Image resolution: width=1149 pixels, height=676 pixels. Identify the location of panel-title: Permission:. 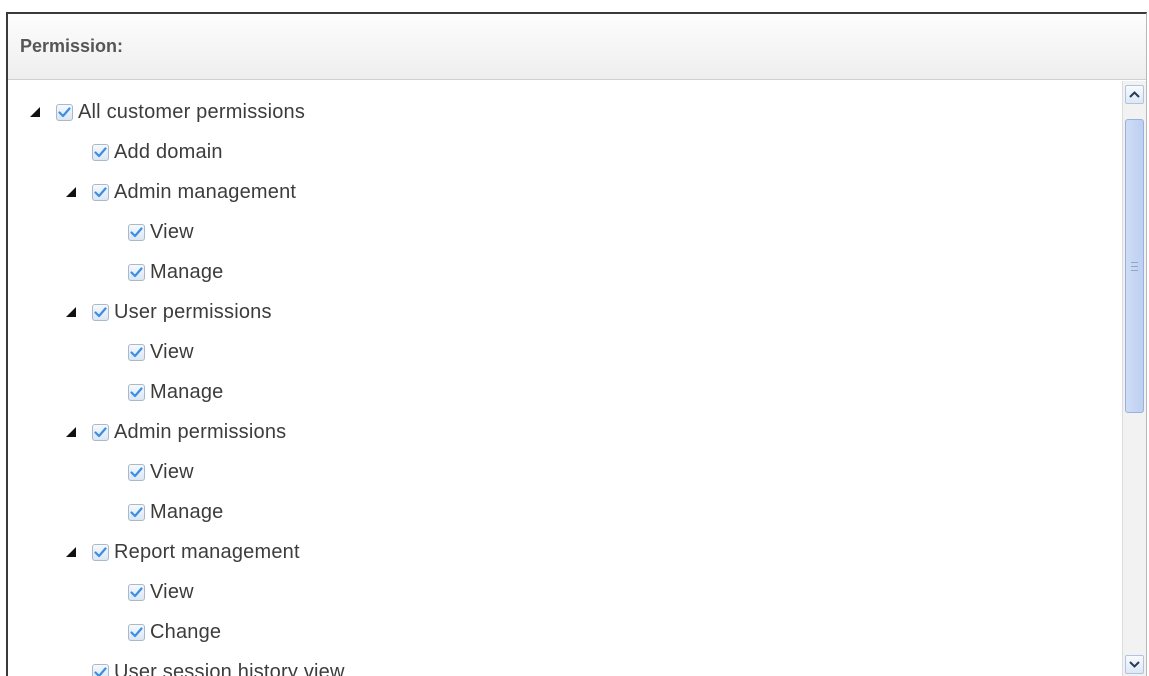
(72, 46).